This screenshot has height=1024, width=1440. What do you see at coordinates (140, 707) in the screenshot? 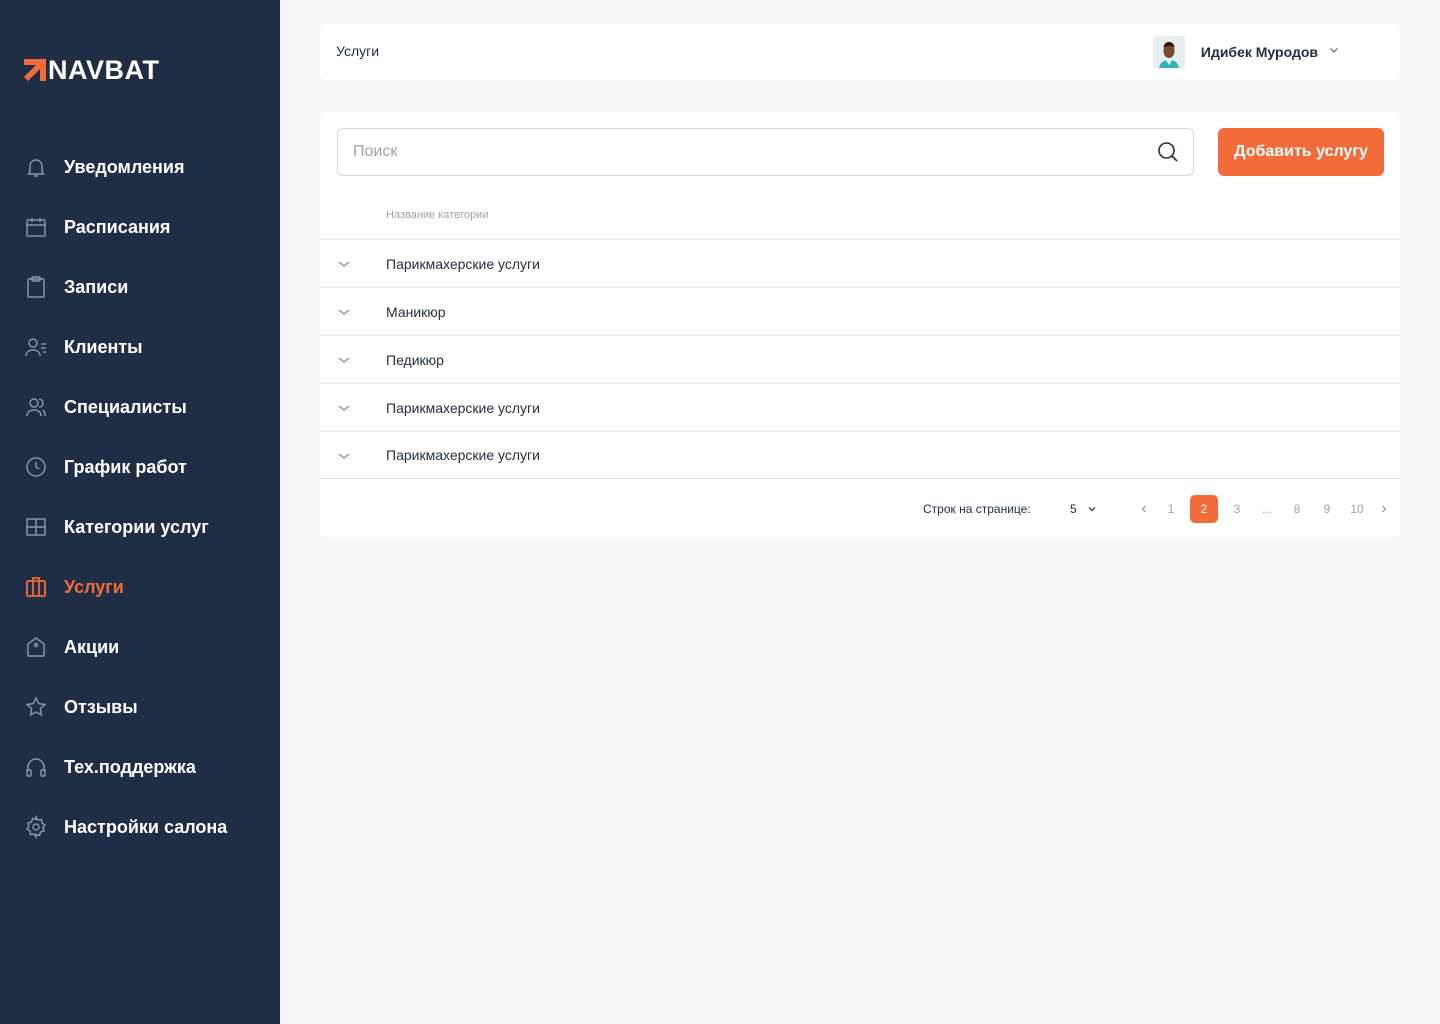
I see `sidebar-item-reviews: Отзывы` at bounding box center [140, 707].